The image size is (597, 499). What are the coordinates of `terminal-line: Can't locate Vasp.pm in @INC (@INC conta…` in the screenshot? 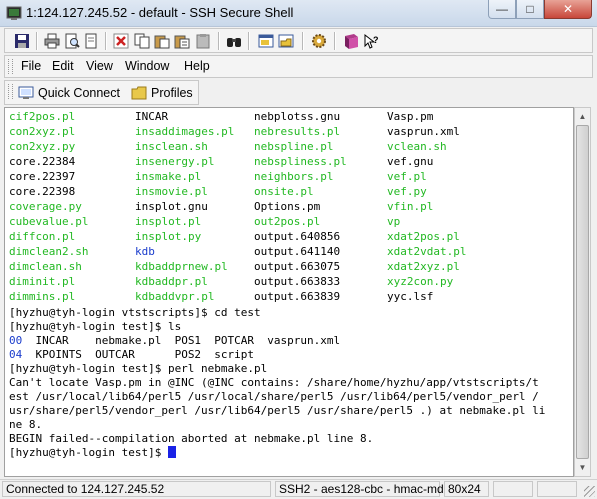 It's located at (274, 382).